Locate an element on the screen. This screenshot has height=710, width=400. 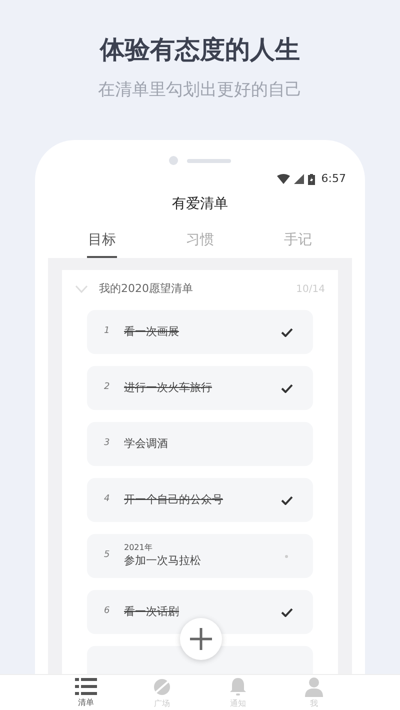
item-text: 开一个自己的公众号 is located at coordinates (173, 500).